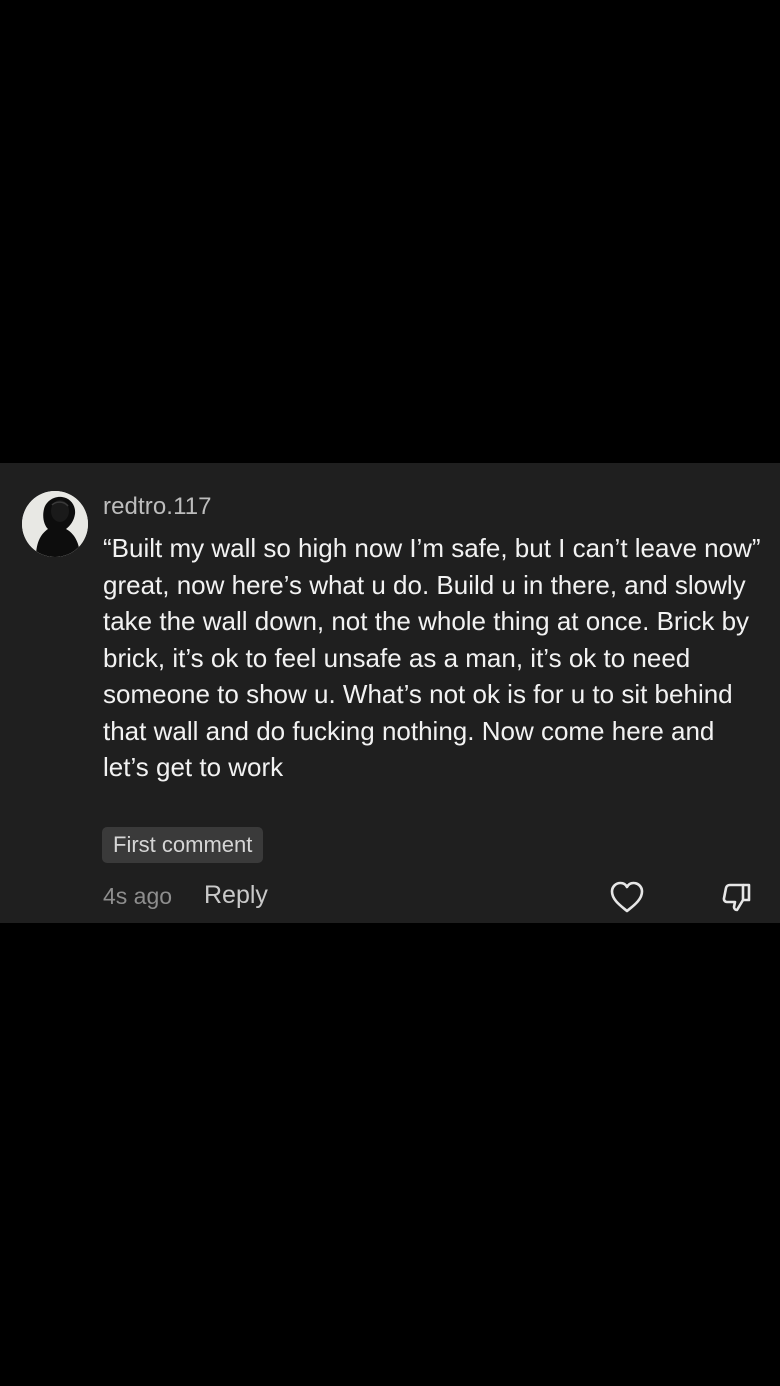 The height and width of the screenshot is (1386, 780). I want to click on heart-icon, so click(627, 897).